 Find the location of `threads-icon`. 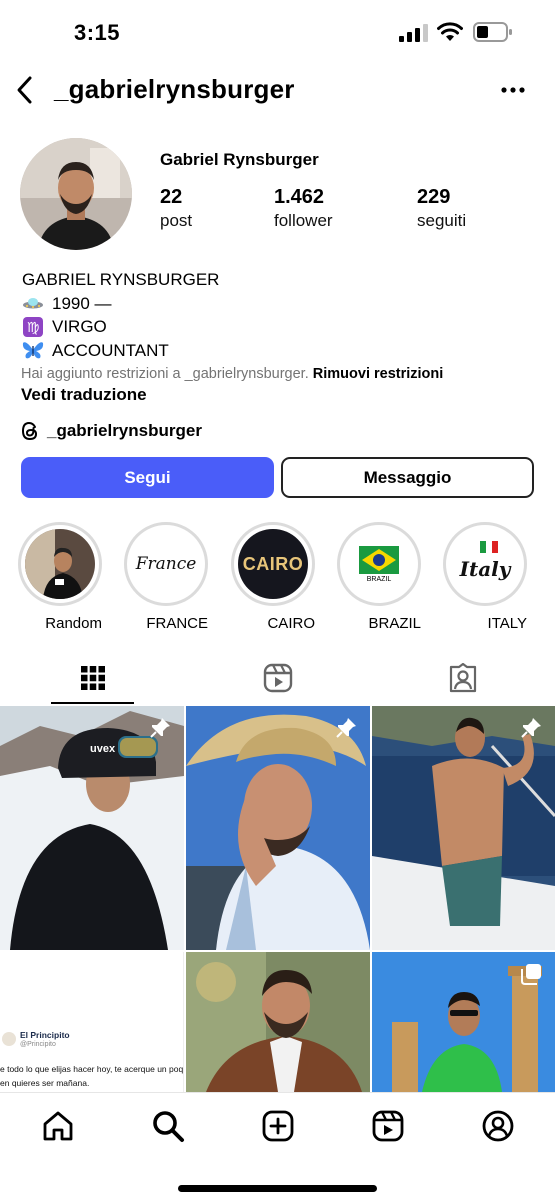

threads-icon is located at coordinates (29, 431).